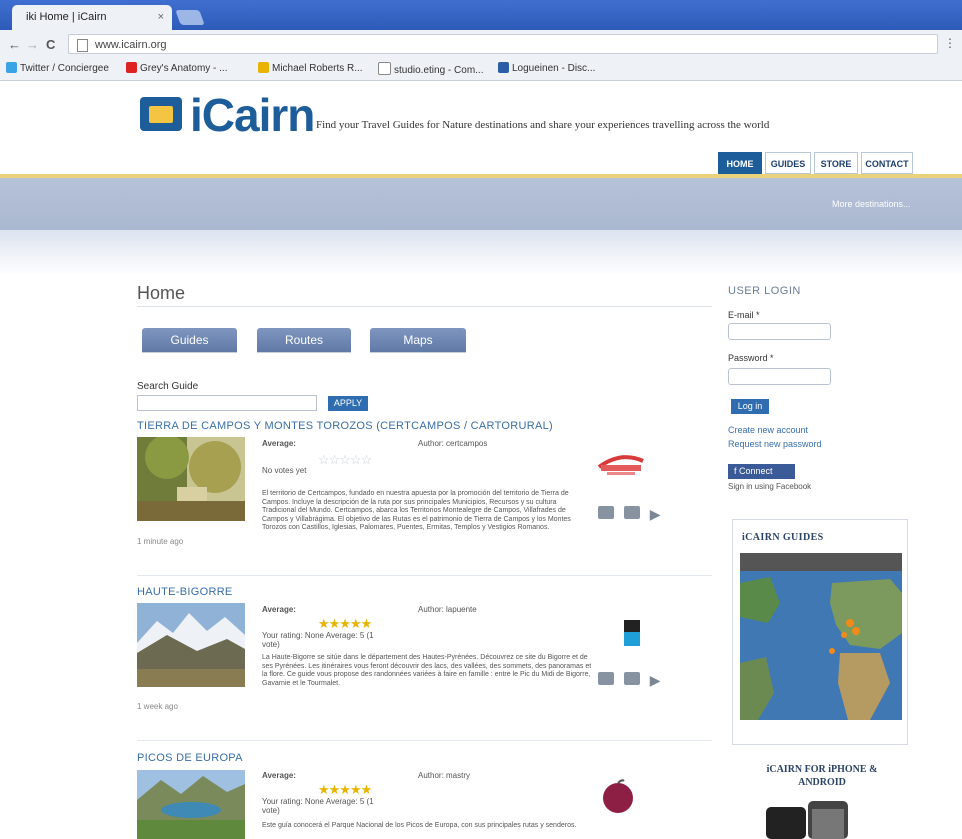 This screenshot has width=962, height=839. Describe the element at coordinates (821, 636) in the screenshot. I see `guides-world-map` at that location.